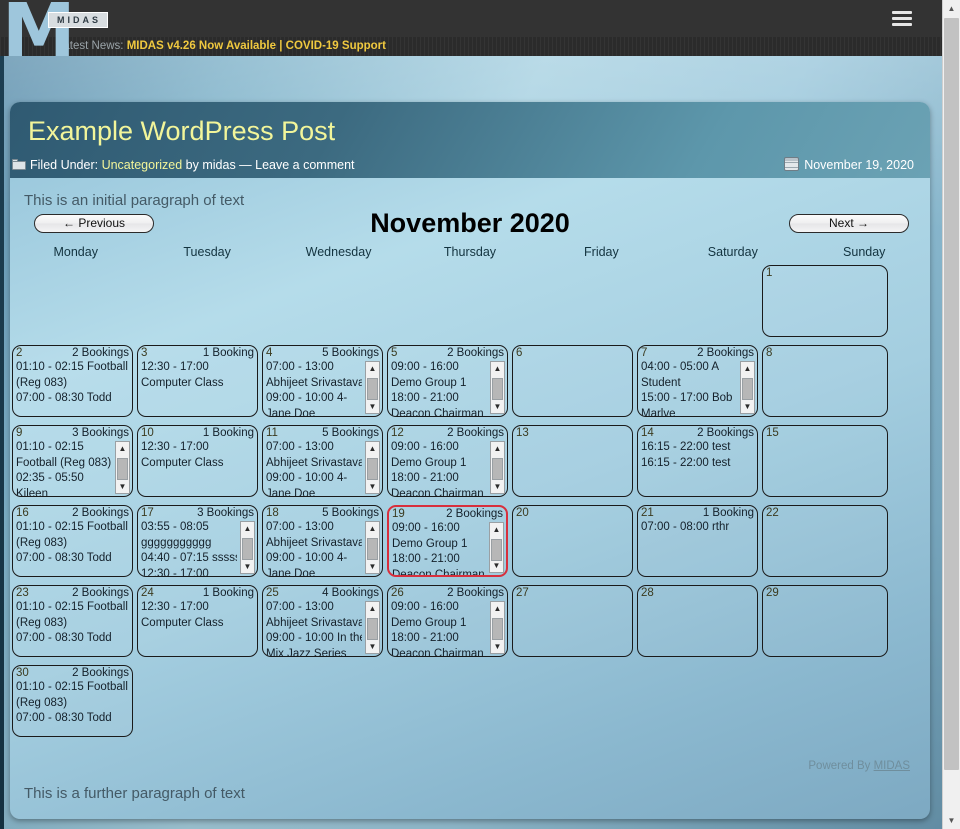 This screenshot has width=960, height=829. What do you see at coordinates (189, 528) in the screenshot?
I see `booking-entry: 03:55 - 08:05` at bounding box center [189, 528].